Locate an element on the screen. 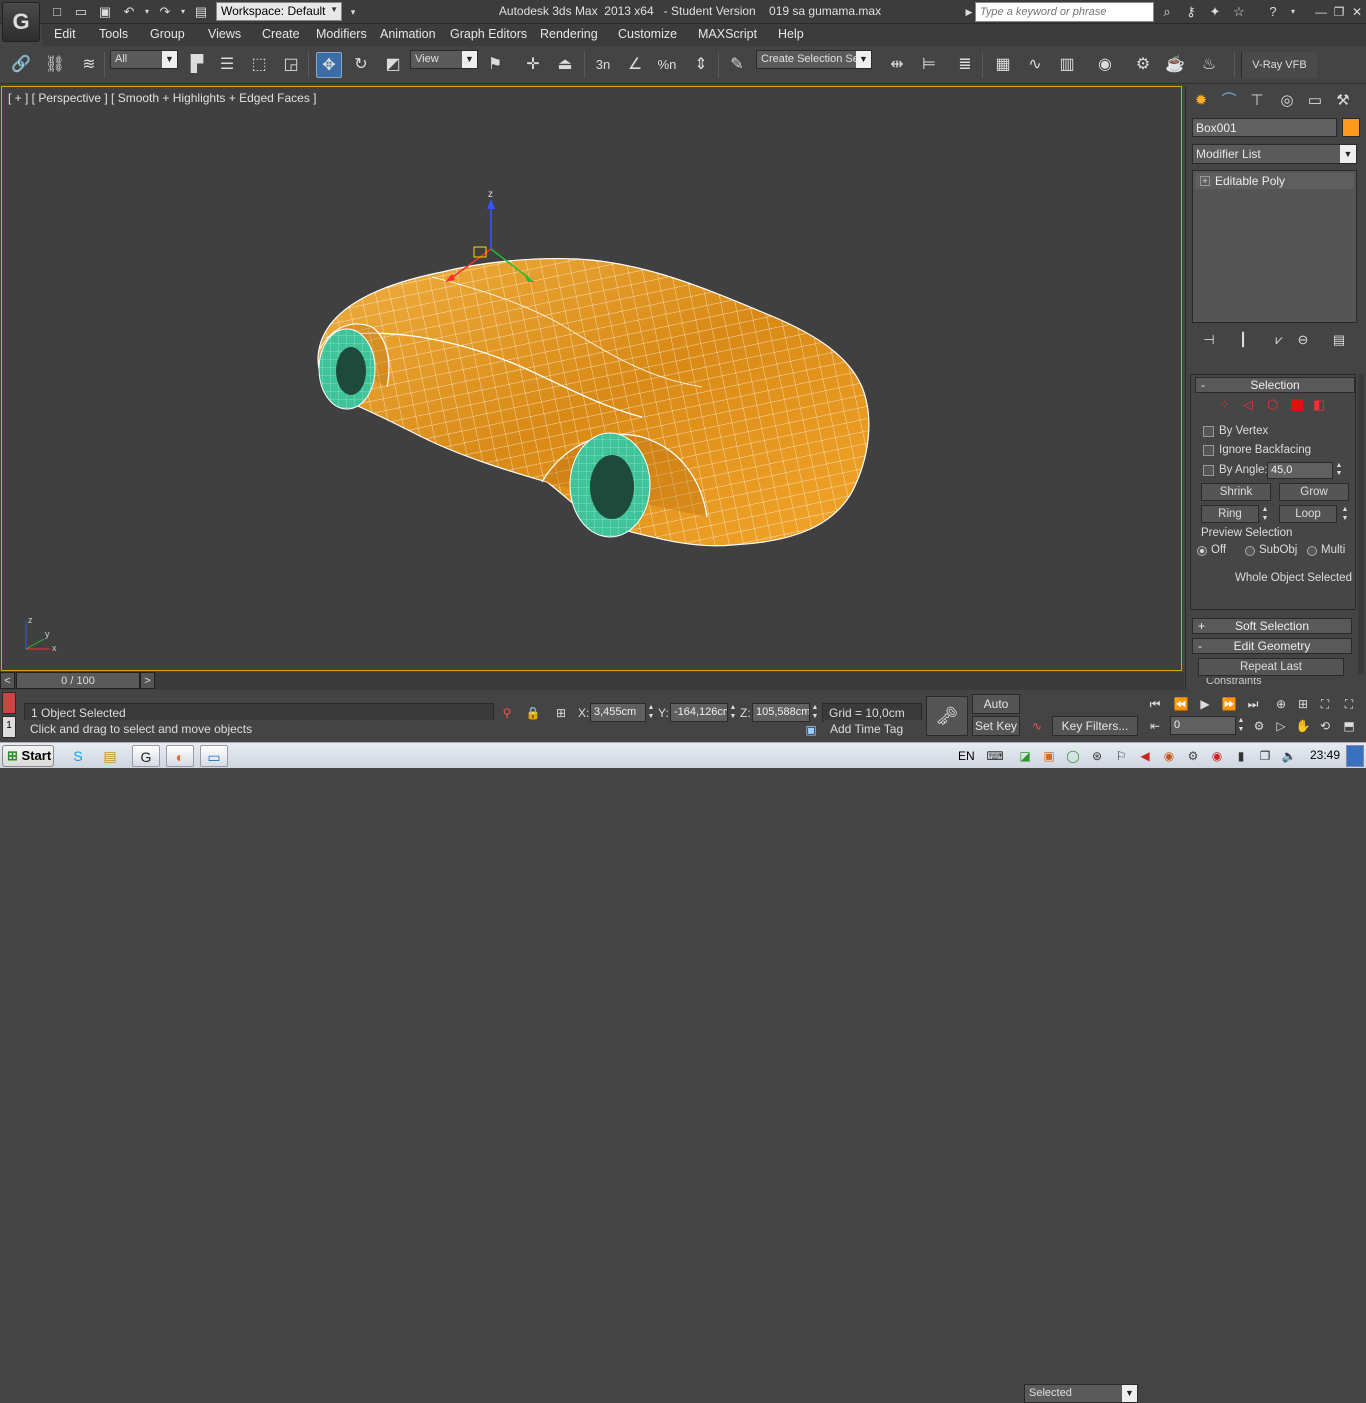 This screenshot has height=1403, width=1366. selection-filter-dropdown: All ▼ is located at coordinates (144, 59).